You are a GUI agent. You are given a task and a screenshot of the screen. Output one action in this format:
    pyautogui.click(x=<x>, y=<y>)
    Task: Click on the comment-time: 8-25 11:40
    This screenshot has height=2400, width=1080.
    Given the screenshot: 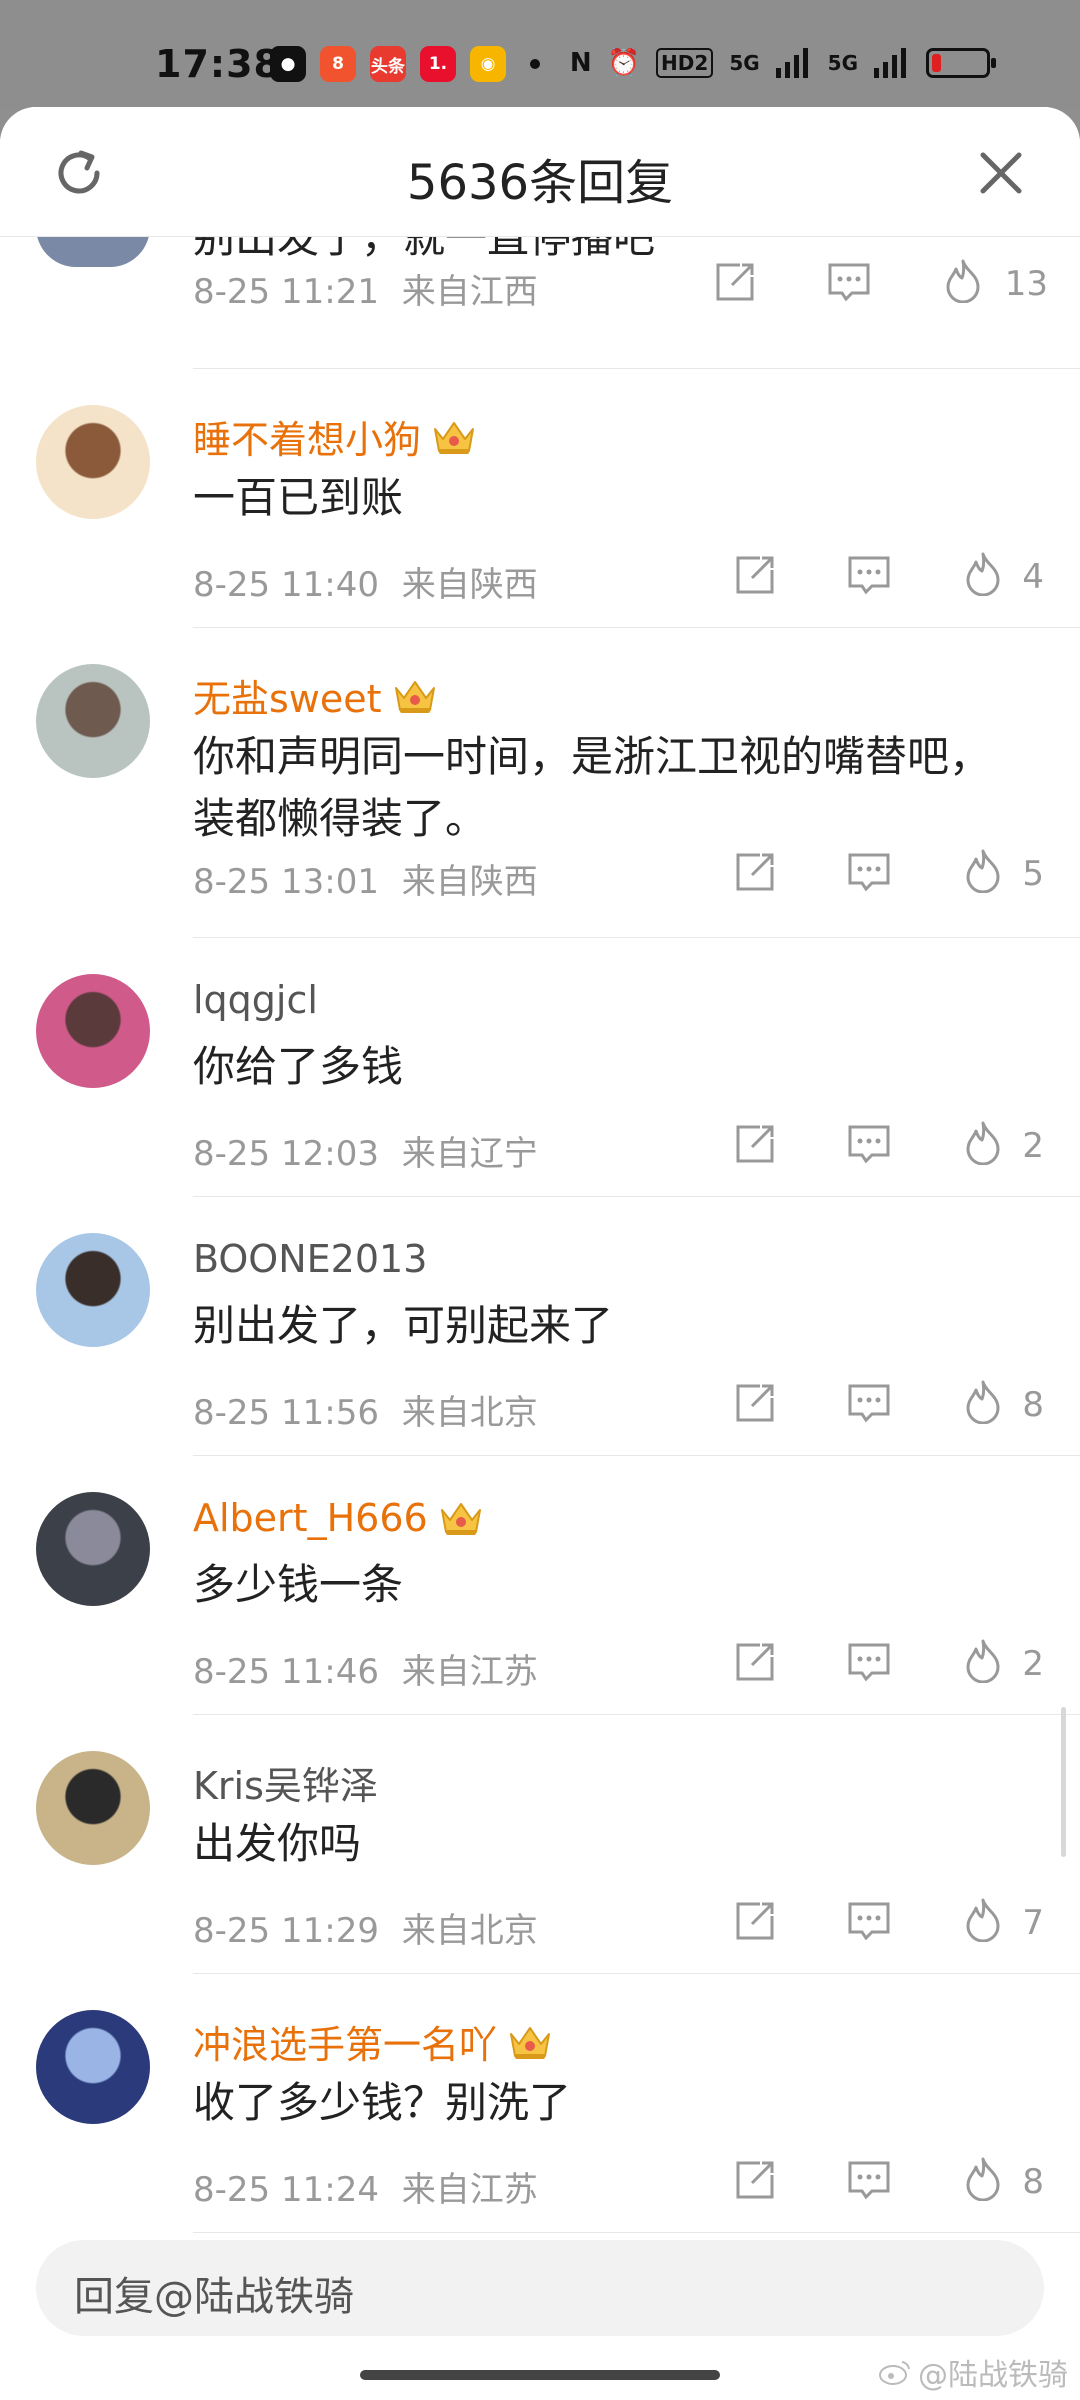 What is the action you would take?
    pyautogui.click(x=286, y=585)
    